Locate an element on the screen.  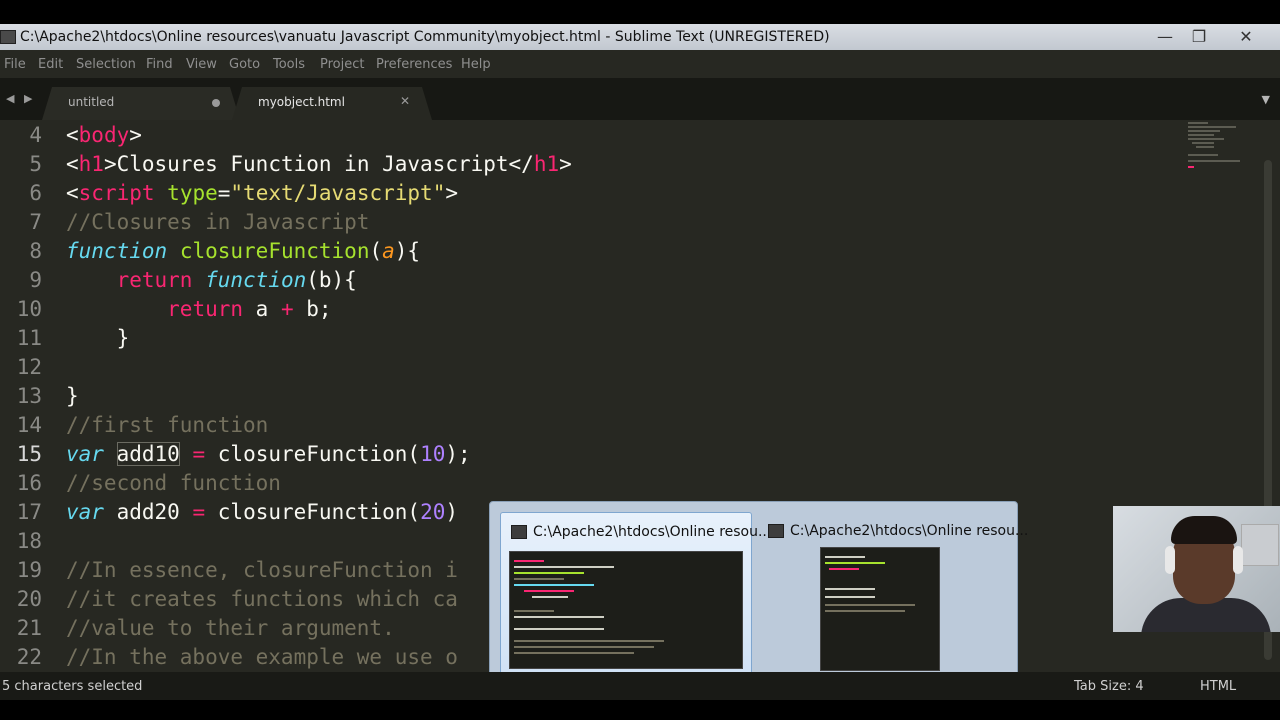
code-line-16: //second function is located at coordinates (173, 483).